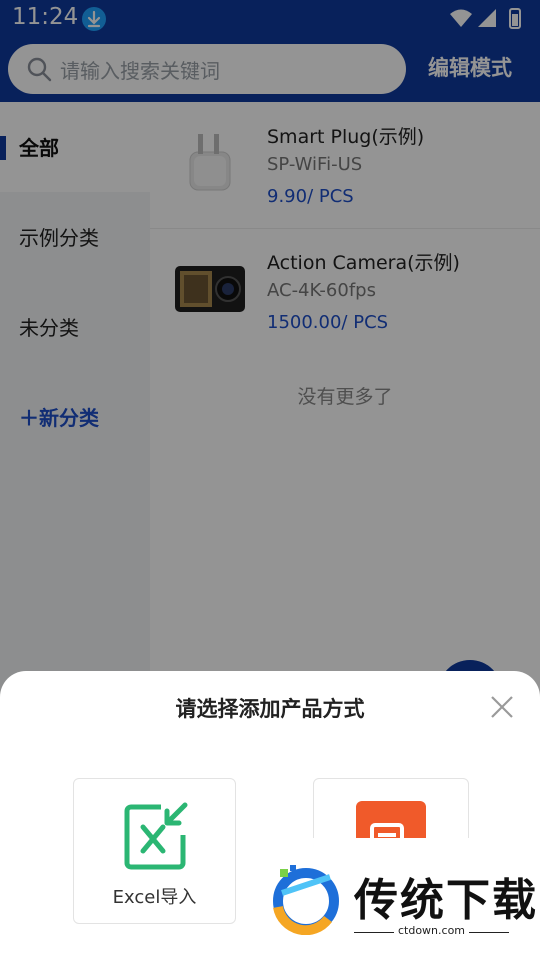 This screenshot has width=540, height=960. Describe the element at coordinates (154, 897) in the screenshot. I see `excel-import-label: Excel导入` at that location.